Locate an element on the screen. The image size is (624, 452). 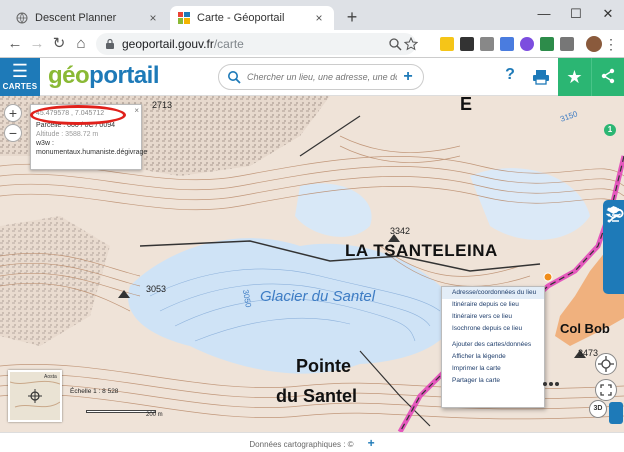
extension-duck-icon is located at coordinates (447, 44).